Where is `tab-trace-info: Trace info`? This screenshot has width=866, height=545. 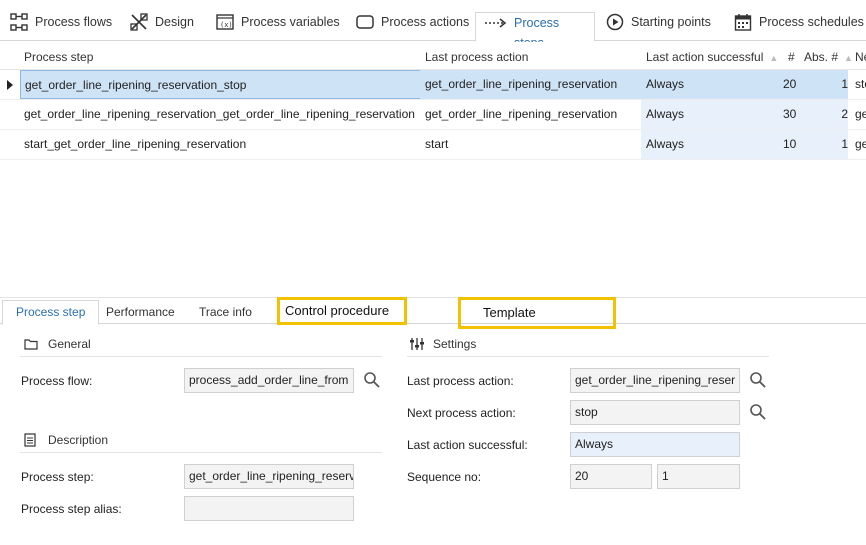 tab-trace-info: Trace info is located at coordinates (225, 313).